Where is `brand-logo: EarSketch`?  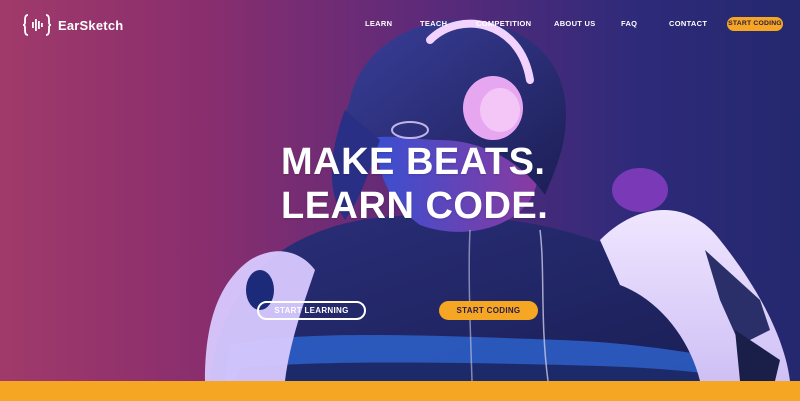 brand-logo: EarSketch is located at coordinates (72, 25).